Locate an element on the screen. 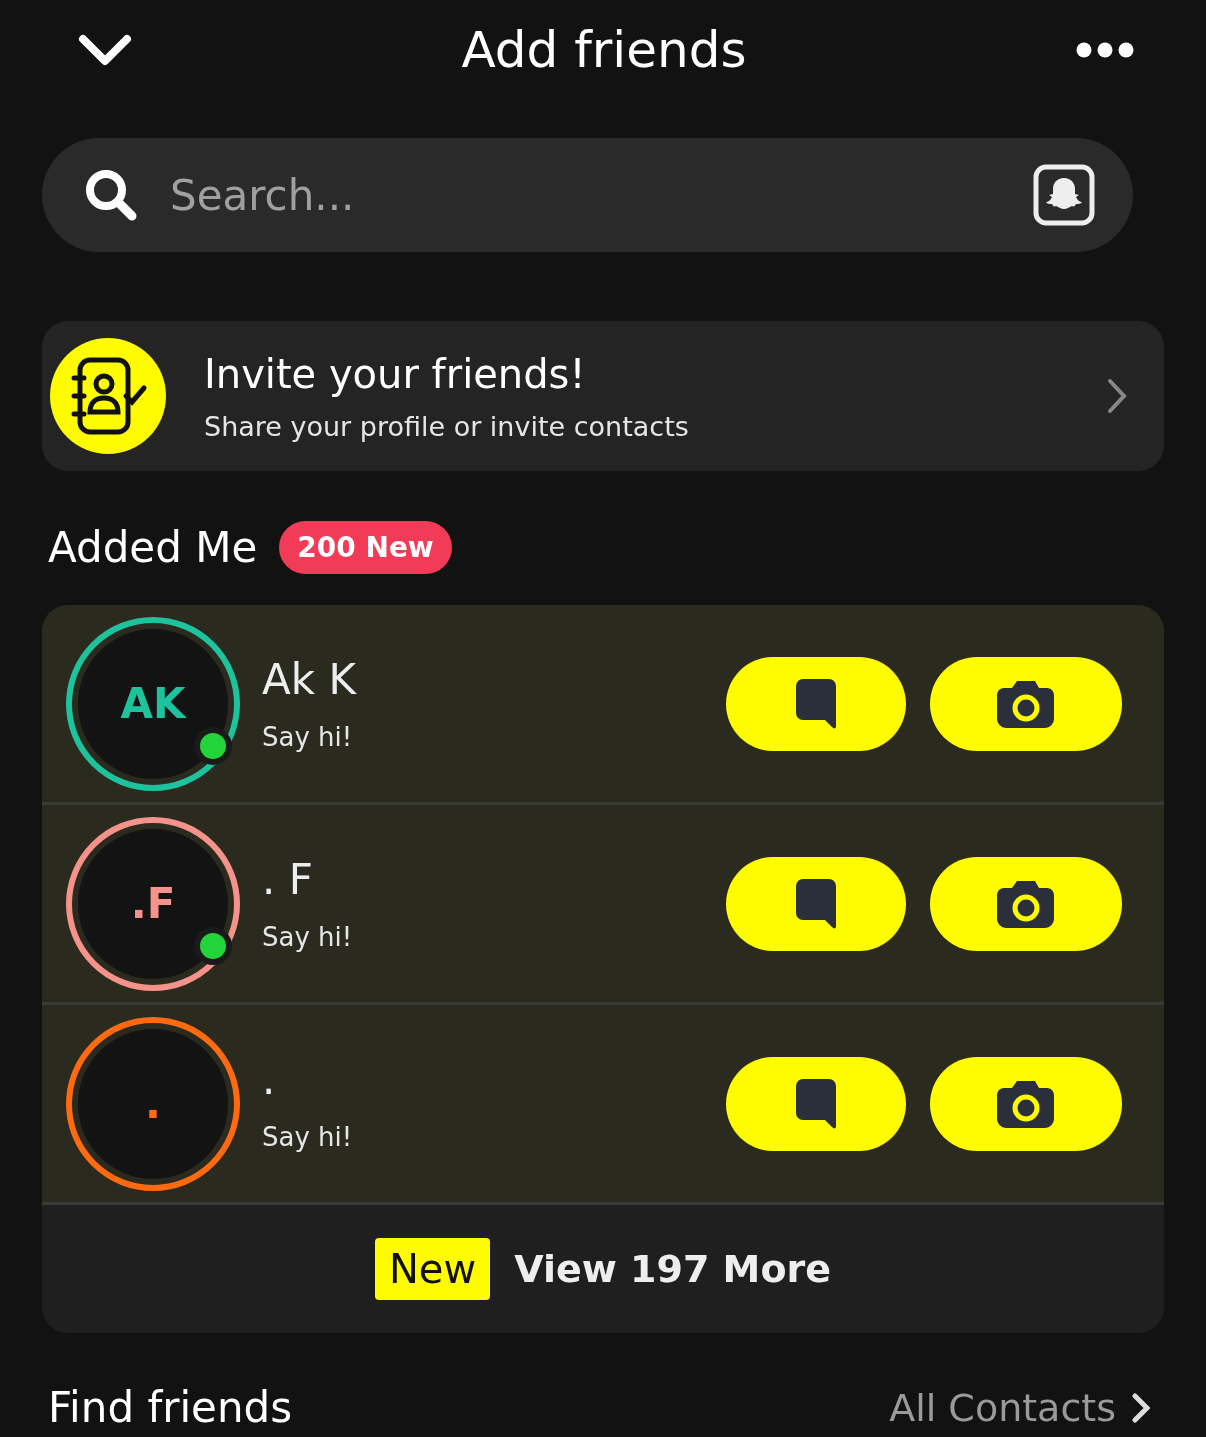  friend-name: . is located at coordinates (269, 1079).